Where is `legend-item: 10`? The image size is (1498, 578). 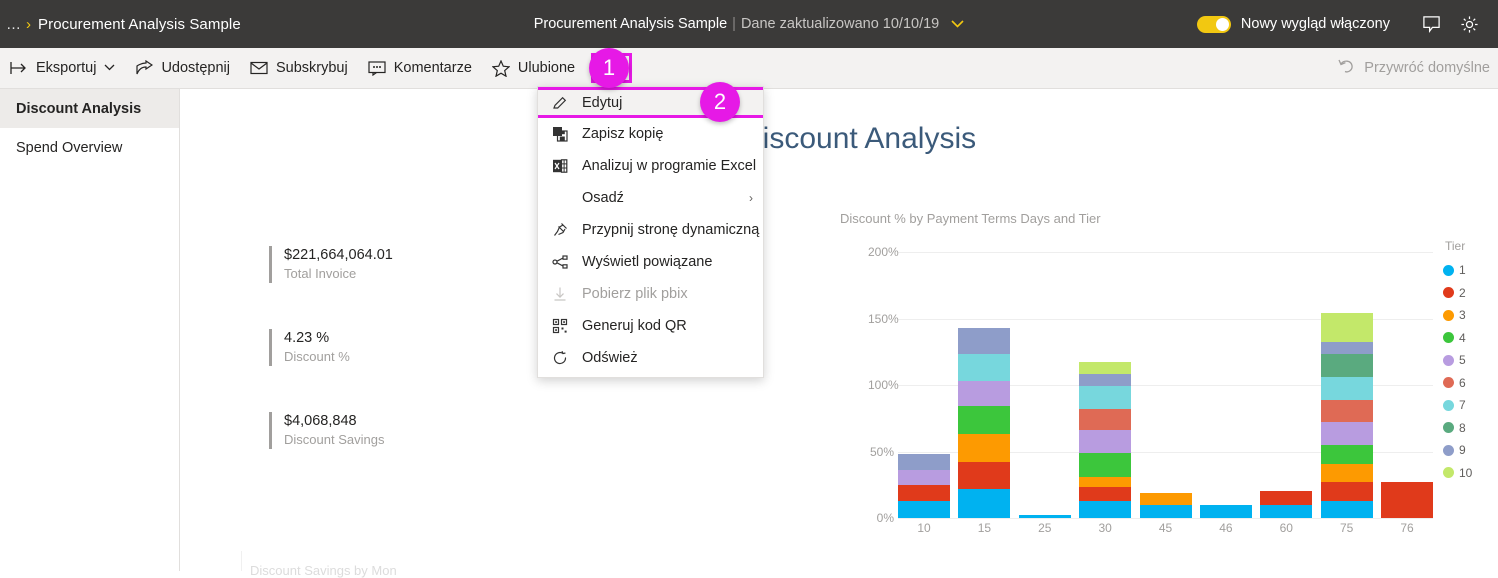 legend-item: 10 is located at coordinates (1470, 473).